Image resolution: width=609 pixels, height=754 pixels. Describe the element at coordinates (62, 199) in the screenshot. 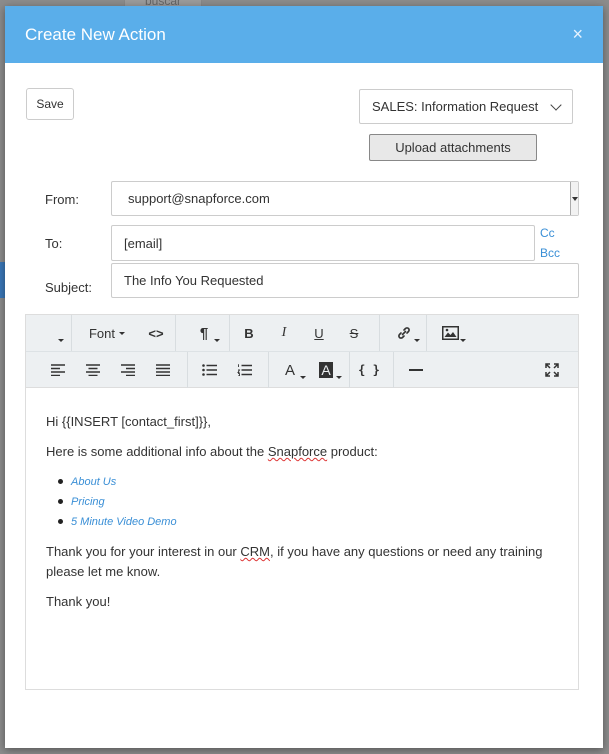

I see `from-label: From:` at that location.